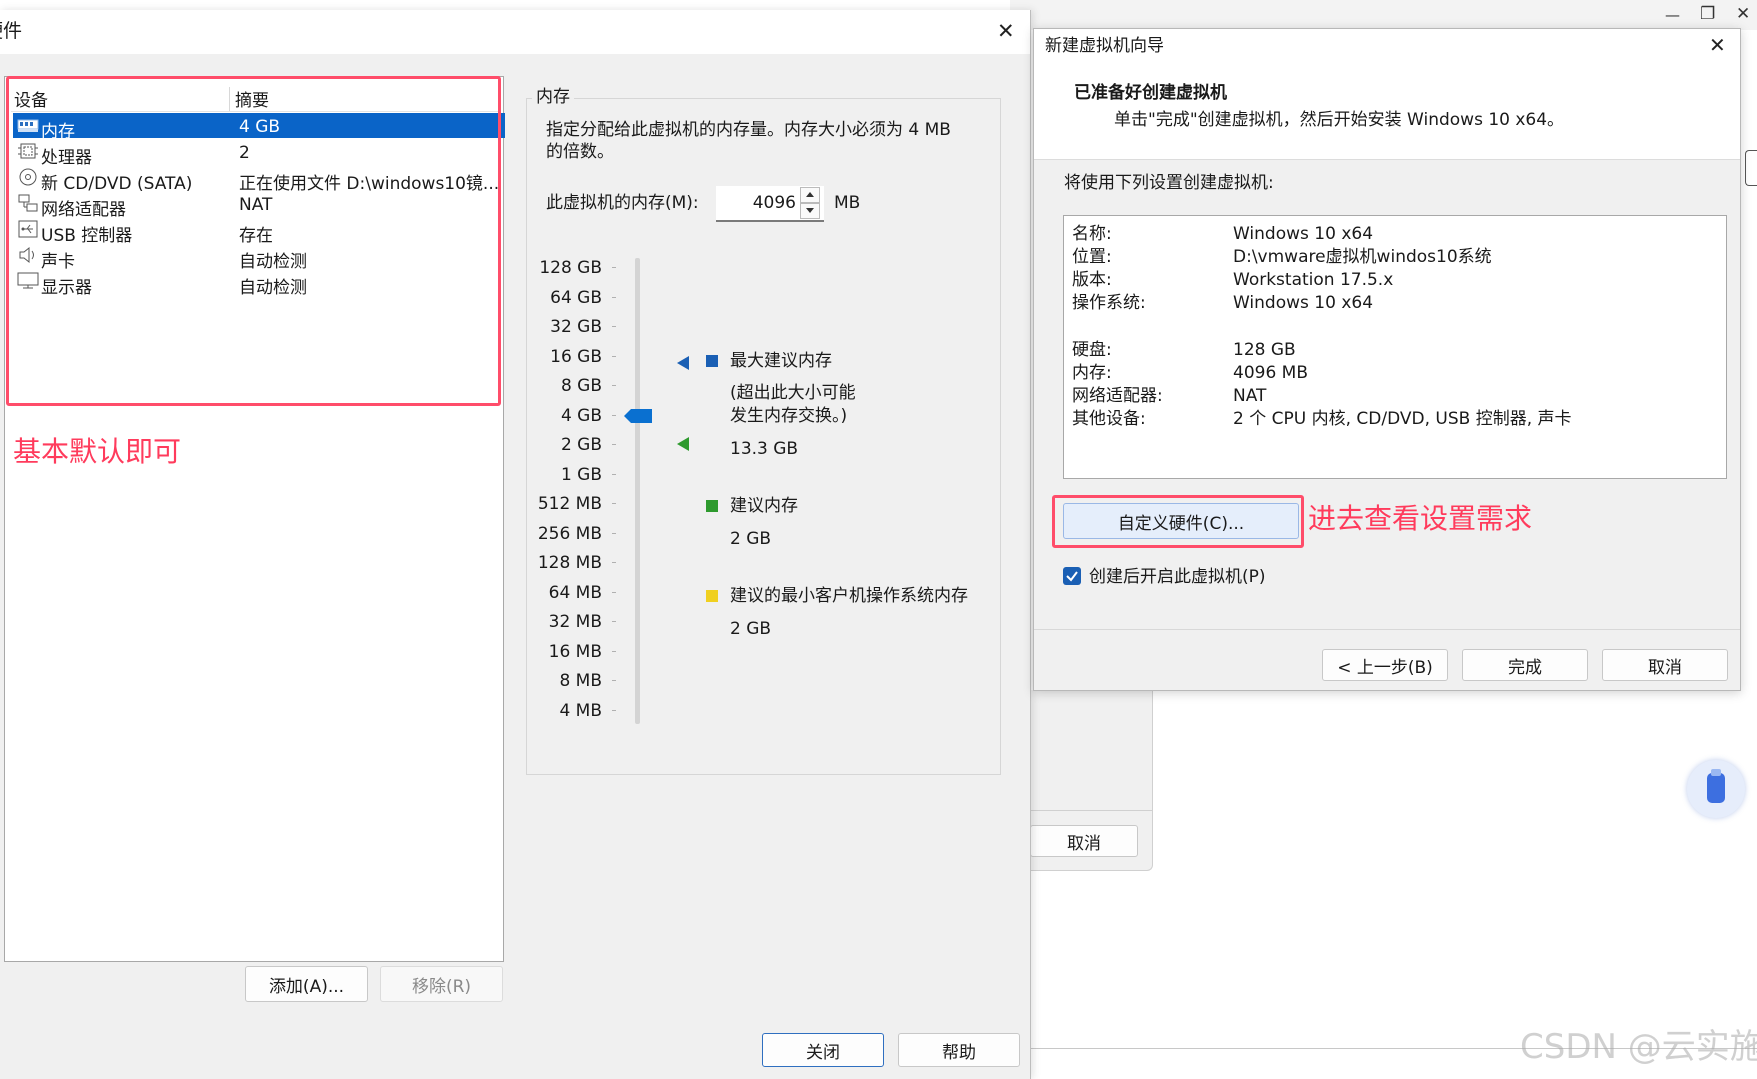  Describe the element at coordinates (576, 356) in the screenshot. I see `memory-scale-label: 16 GB` at that location.